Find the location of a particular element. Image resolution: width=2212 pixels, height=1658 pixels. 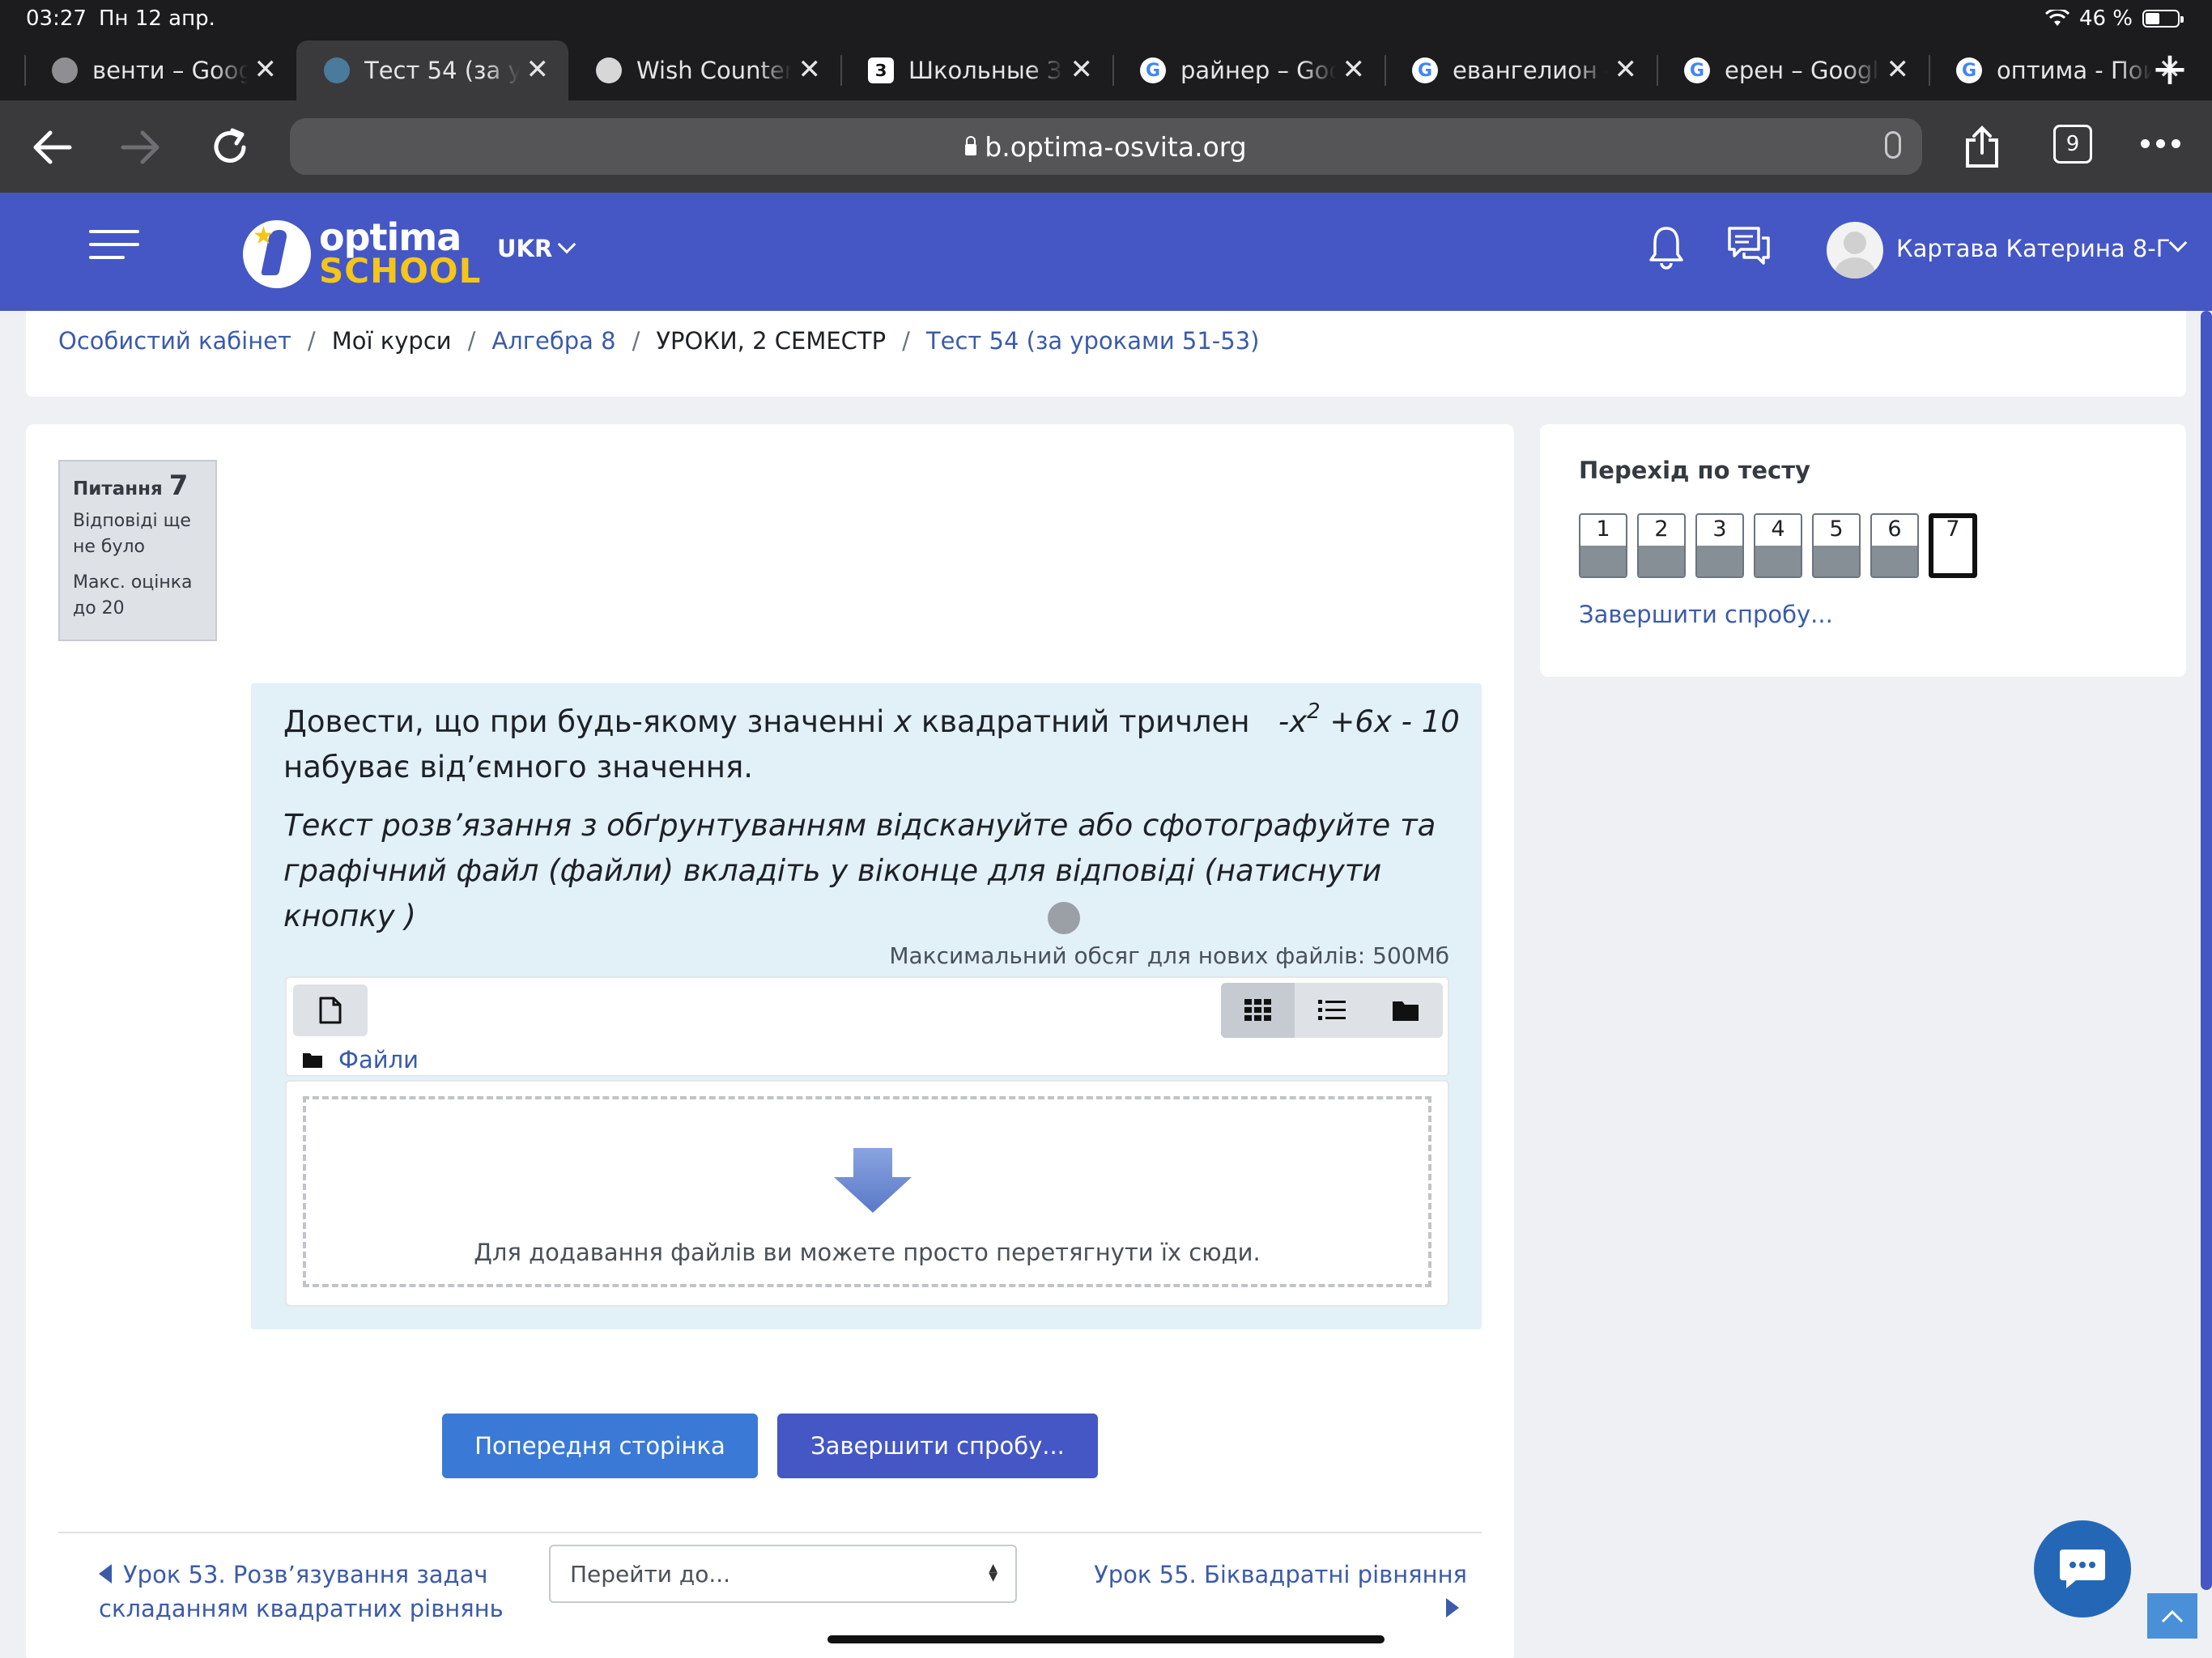

more-menu-button is located at coordinates (2161, 143).